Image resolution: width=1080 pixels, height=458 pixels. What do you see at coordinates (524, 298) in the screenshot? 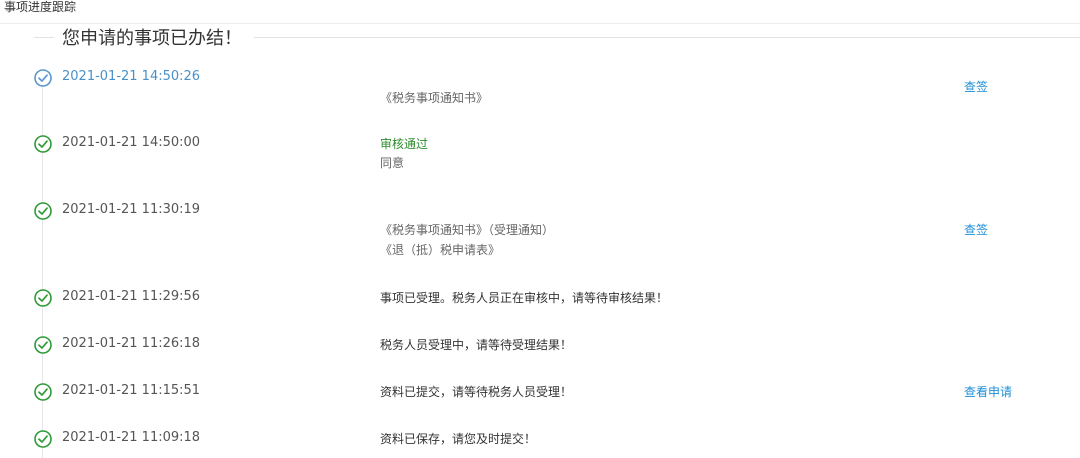
I see `status-message: 事项已受理。税务人员正在审核中，请等待审核结果！` at bounding box center [524, 298].